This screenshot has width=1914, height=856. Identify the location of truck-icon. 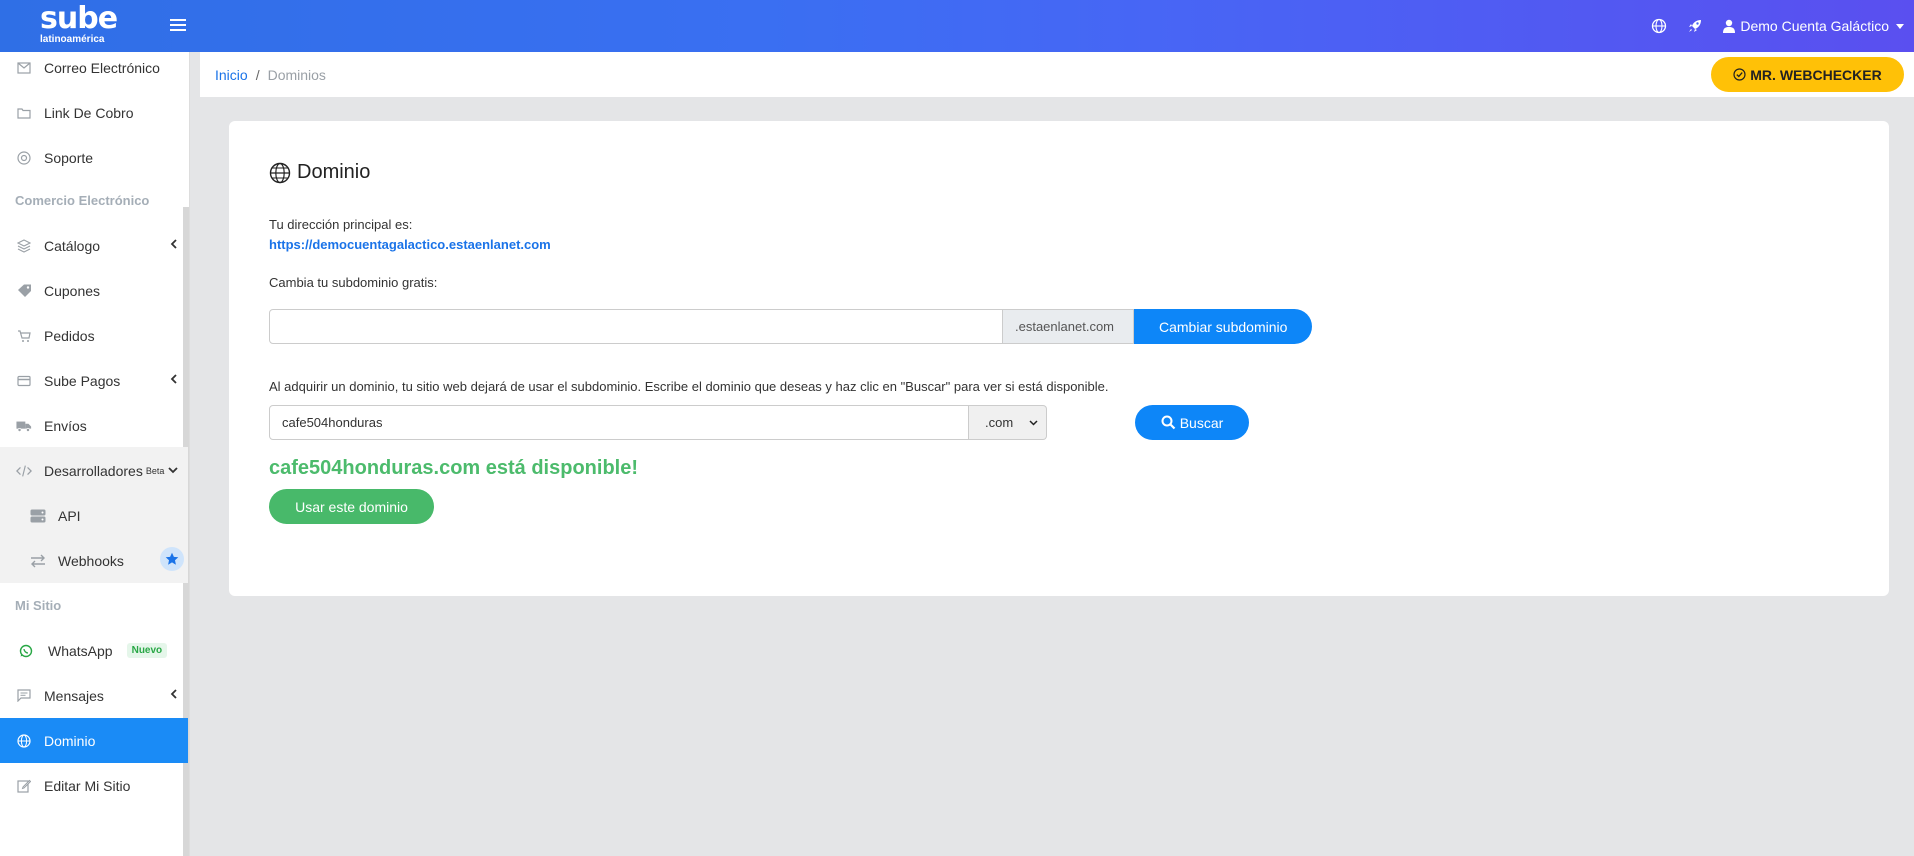
(24, 426).